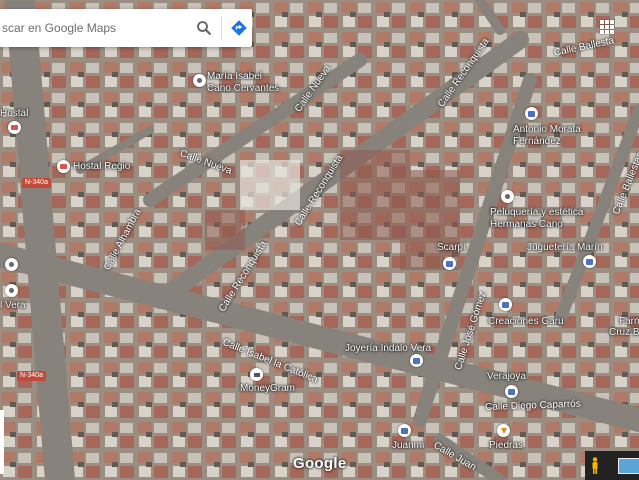 The height and width of the screenshot is (480, 639). Describe the element at coordinates (408, 445) in the screenshot. I see `place-label: Juanmi` at that location.